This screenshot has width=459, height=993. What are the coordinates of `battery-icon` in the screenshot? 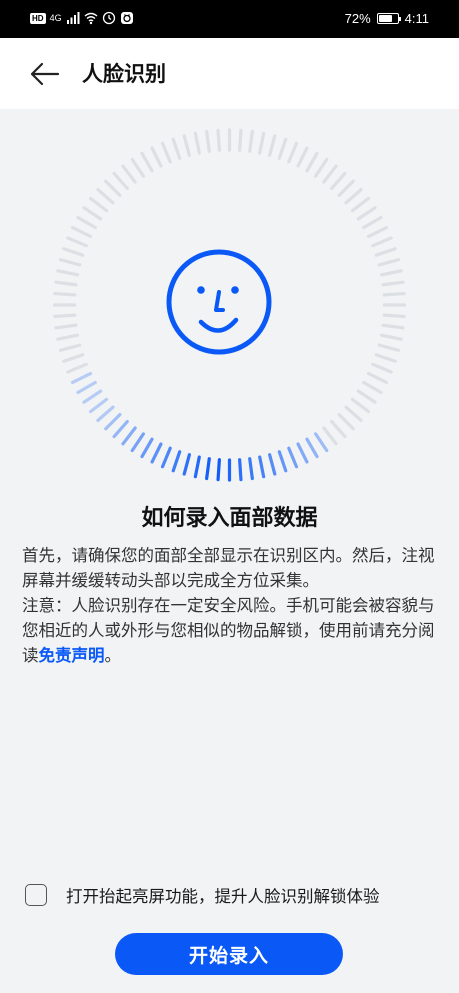 It's located at (388, 18).